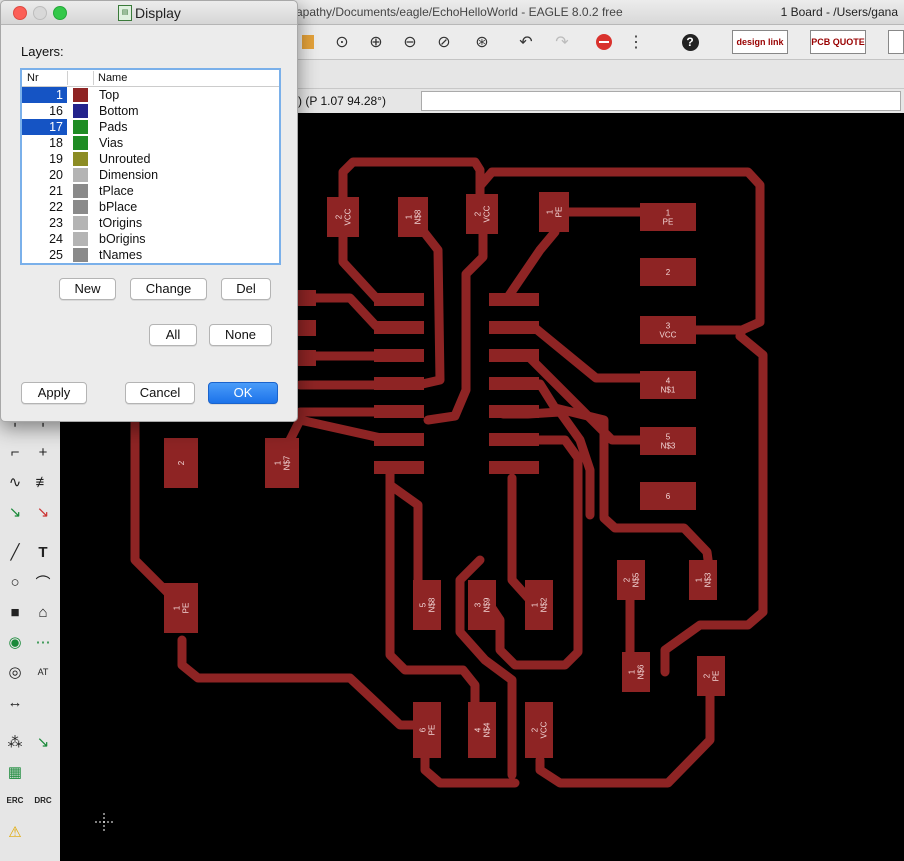  I want to click on zoom-window-icon, so click(60, 13).